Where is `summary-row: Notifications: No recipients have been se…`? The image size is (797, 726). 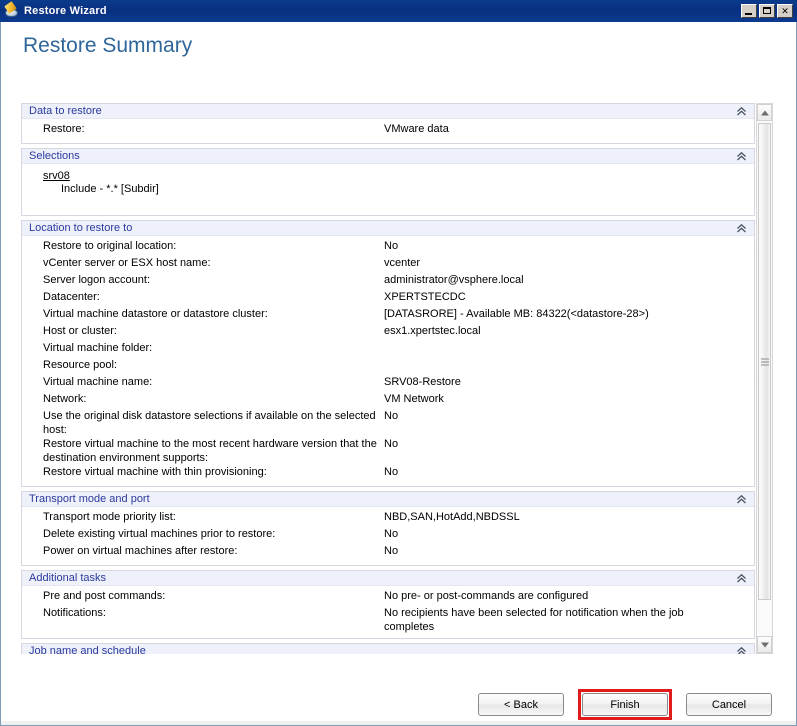 summary-row: Notifications: No recipients have been se… is located at coordinates (386, 620).